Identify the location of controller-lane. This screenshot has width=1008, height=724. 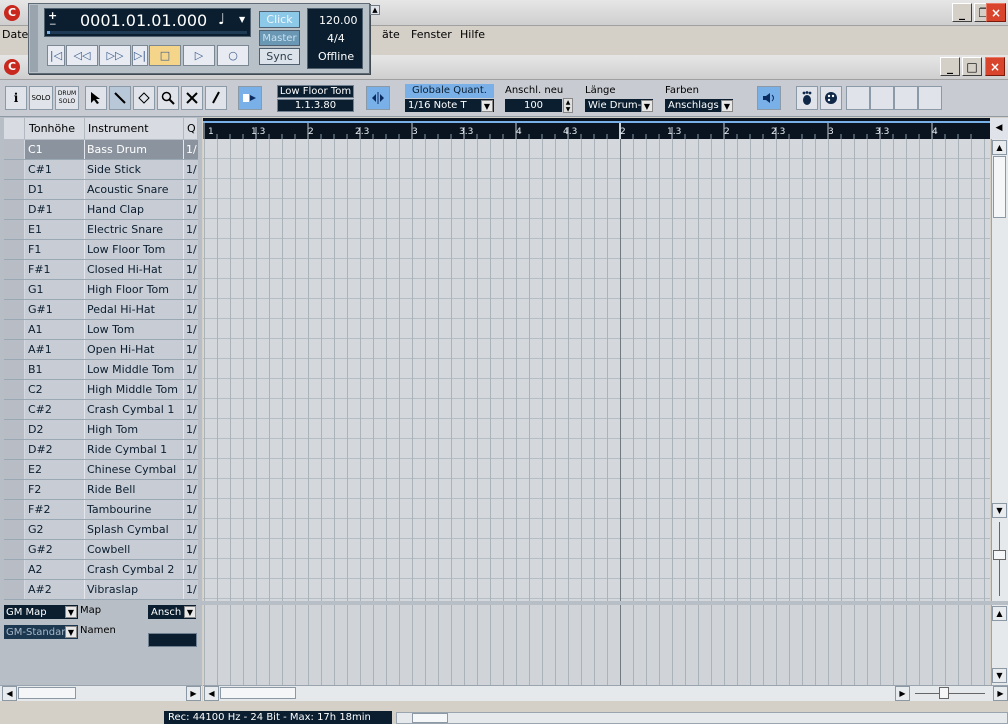
(596, 645).